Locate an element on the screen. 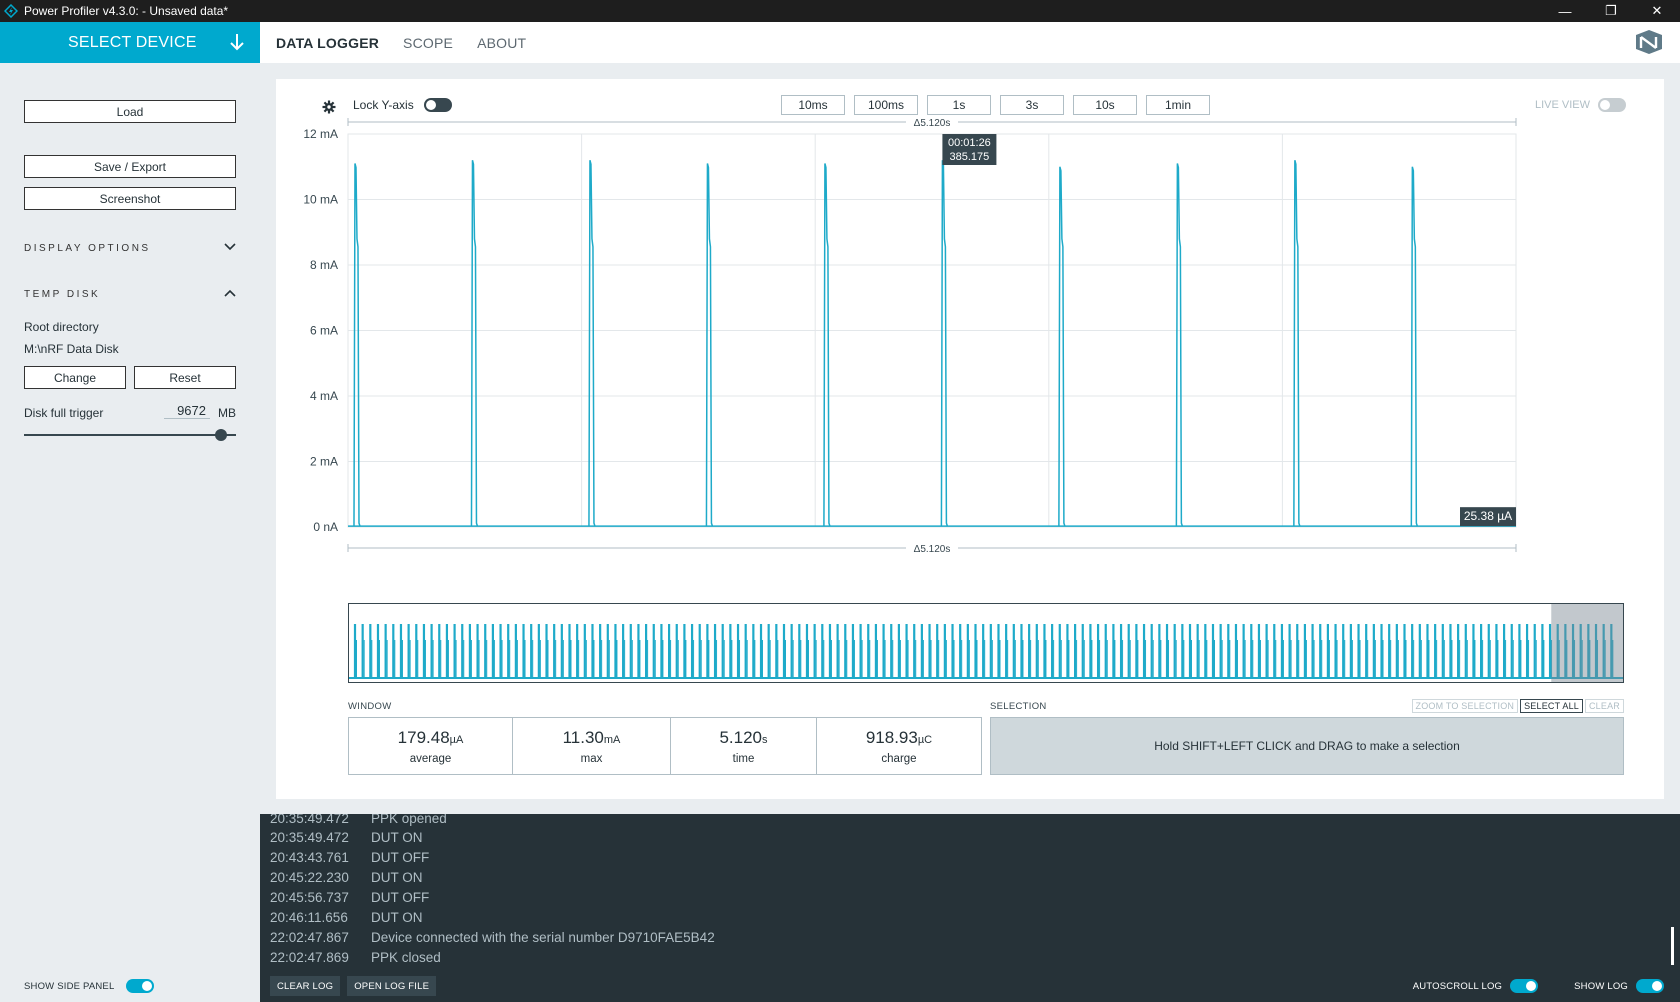 This screenshot has width=1680, height=1002. log-entry: 22:02:47.869 PPK closed is located at coordinates (355, 957).